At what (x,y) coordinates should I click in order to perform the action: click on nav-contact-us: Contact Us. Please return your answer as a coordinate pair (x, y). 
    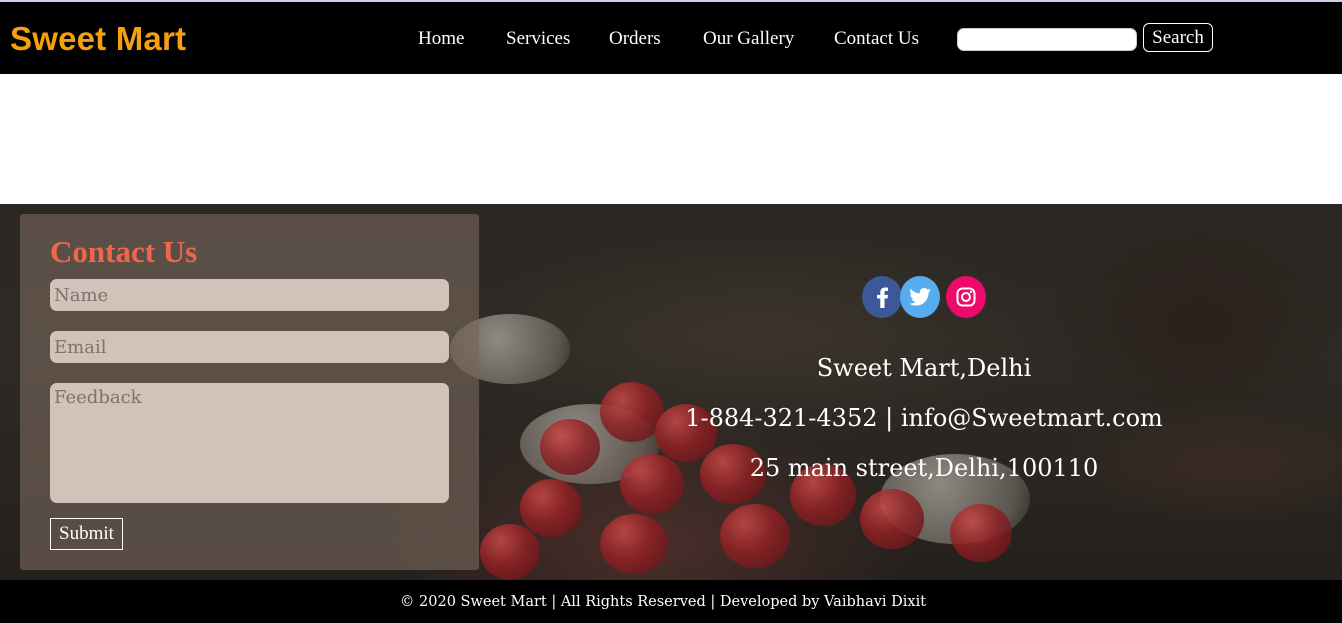
    Looking at the image, I should click on (876, 39).